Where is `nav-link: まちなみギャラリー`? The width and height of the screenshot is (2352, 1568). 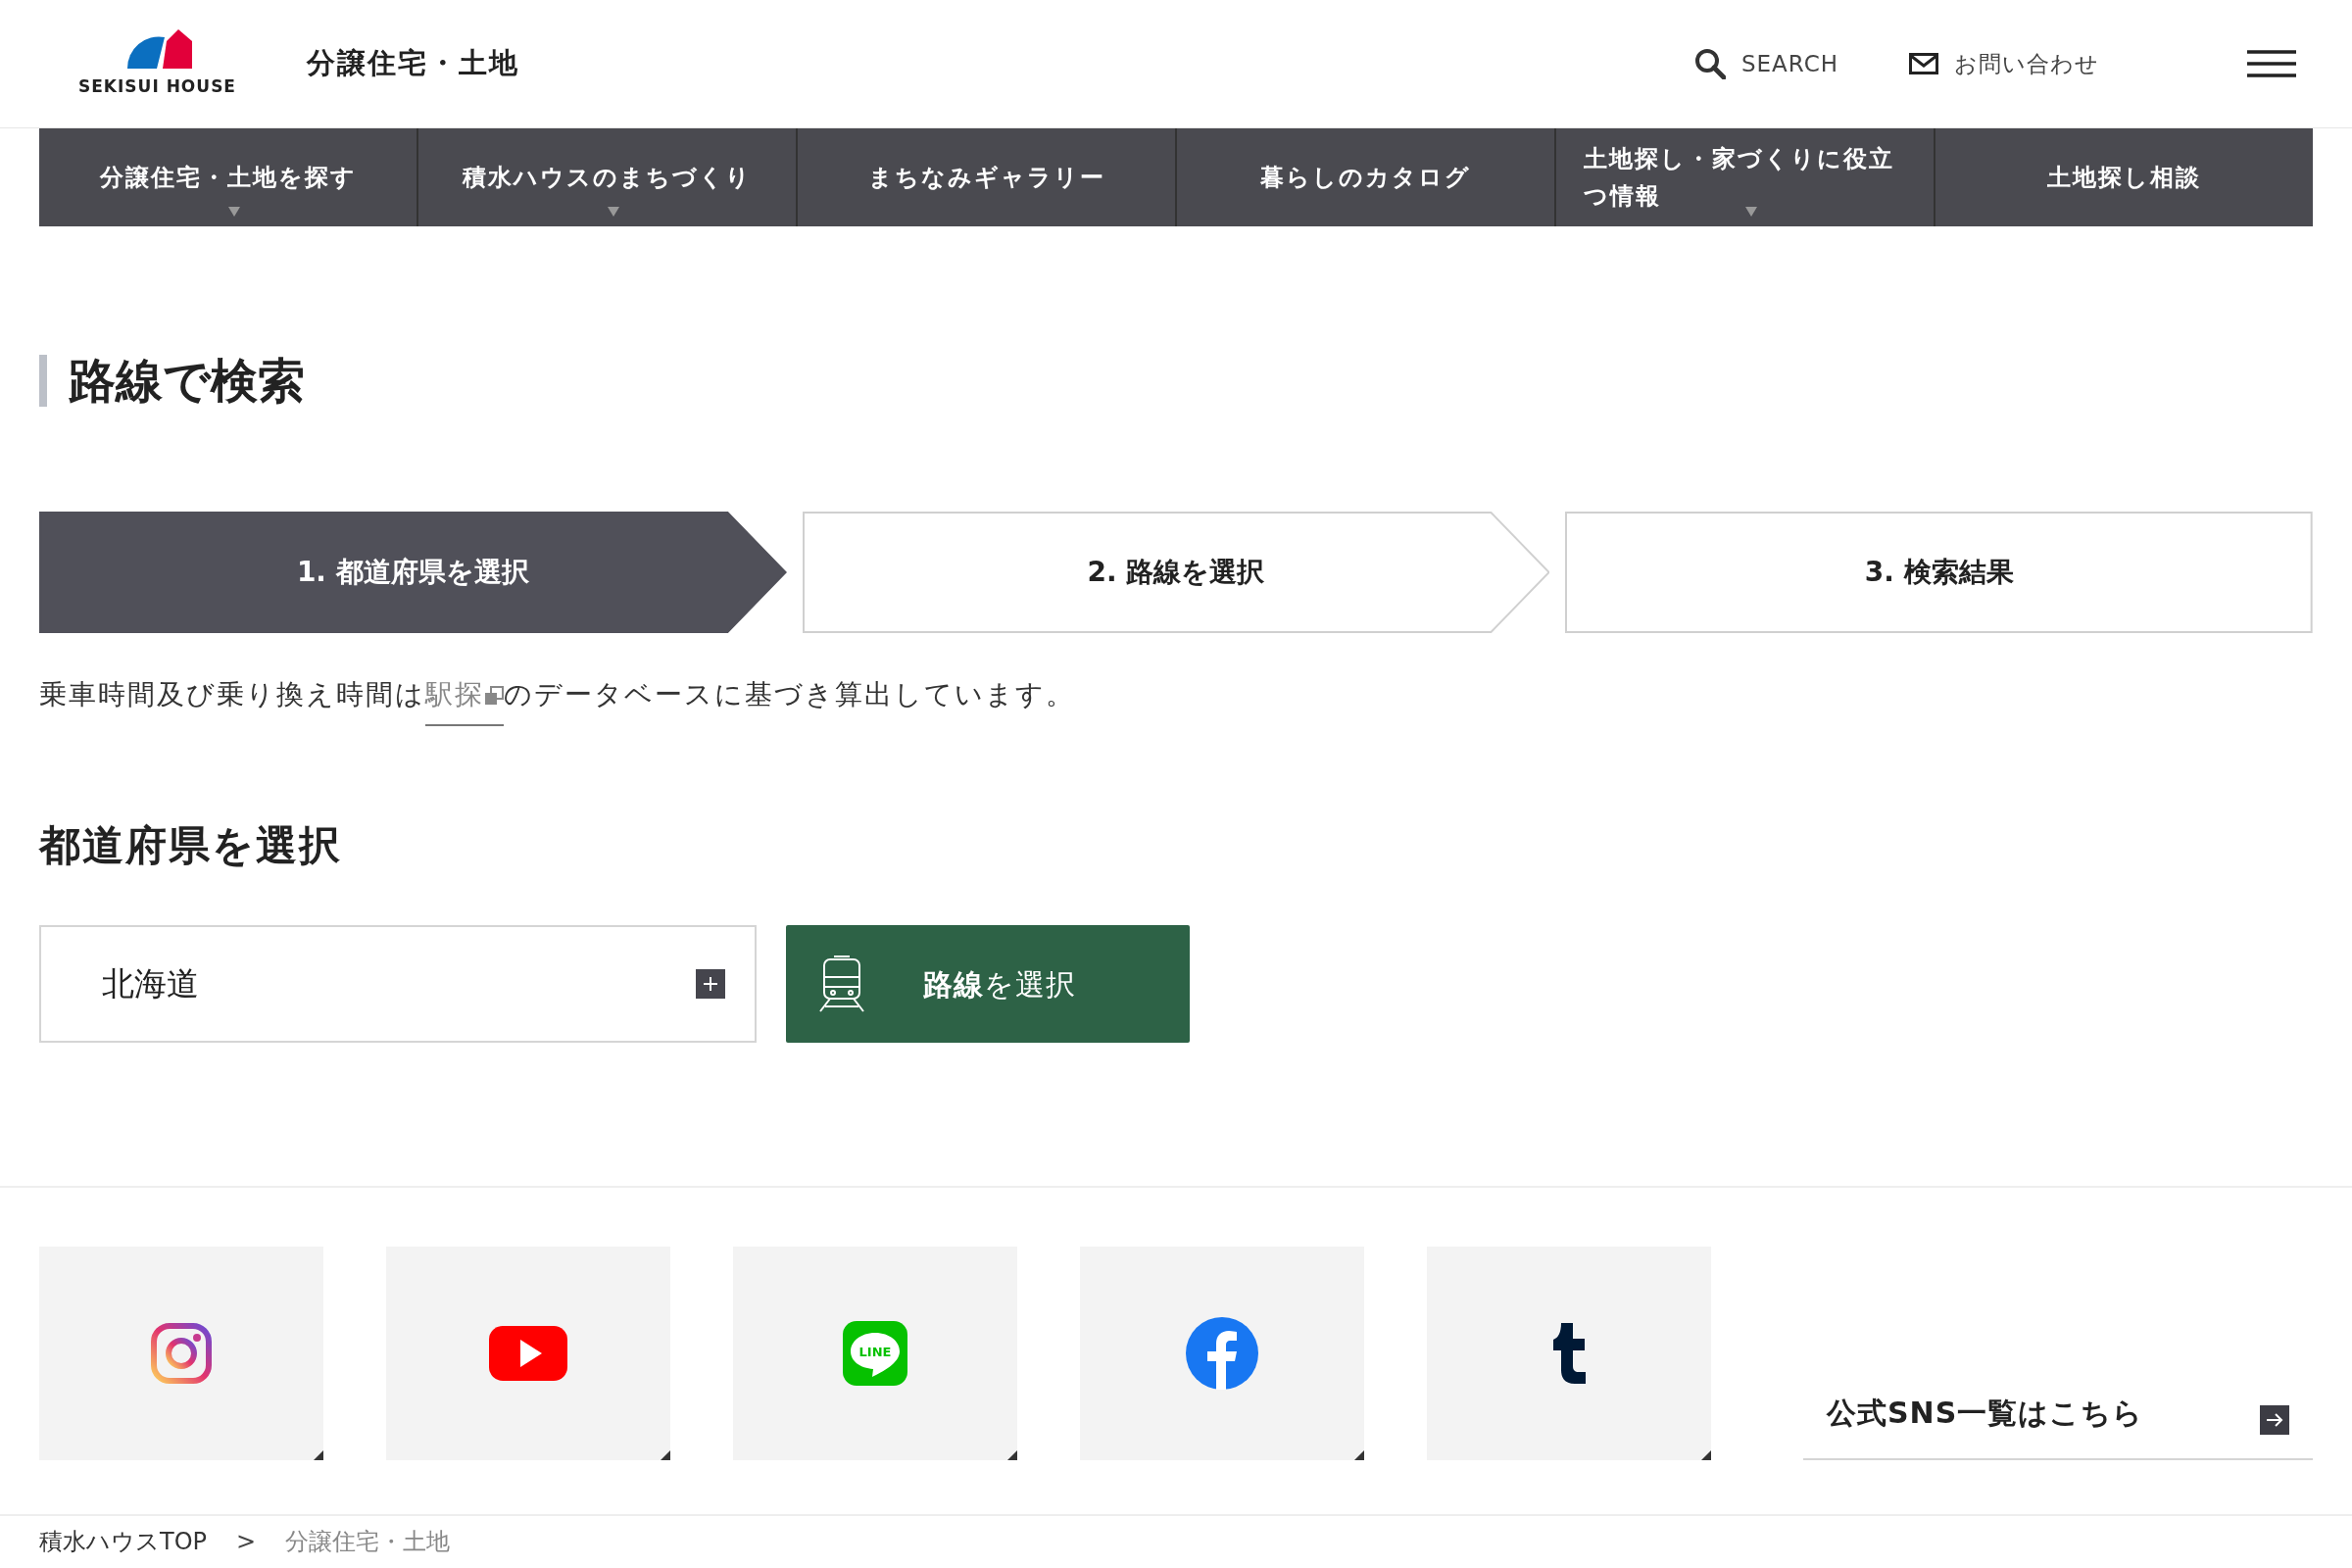 nav-link: まちなみギャラリー is located at coordinates (985, 177).